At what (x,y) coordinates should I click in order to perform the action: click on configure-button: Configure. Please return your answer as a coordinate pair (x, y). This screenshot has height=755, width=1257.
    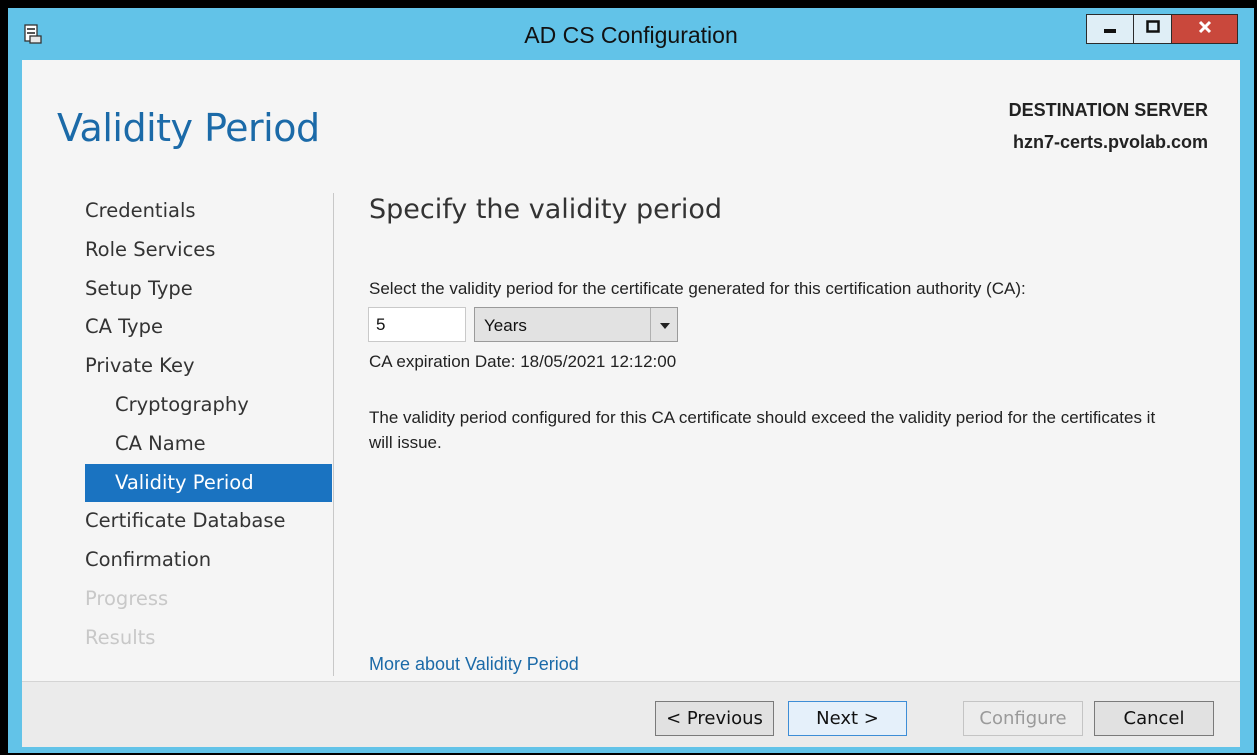
    Looking at the image, I should click on (1023, 718).